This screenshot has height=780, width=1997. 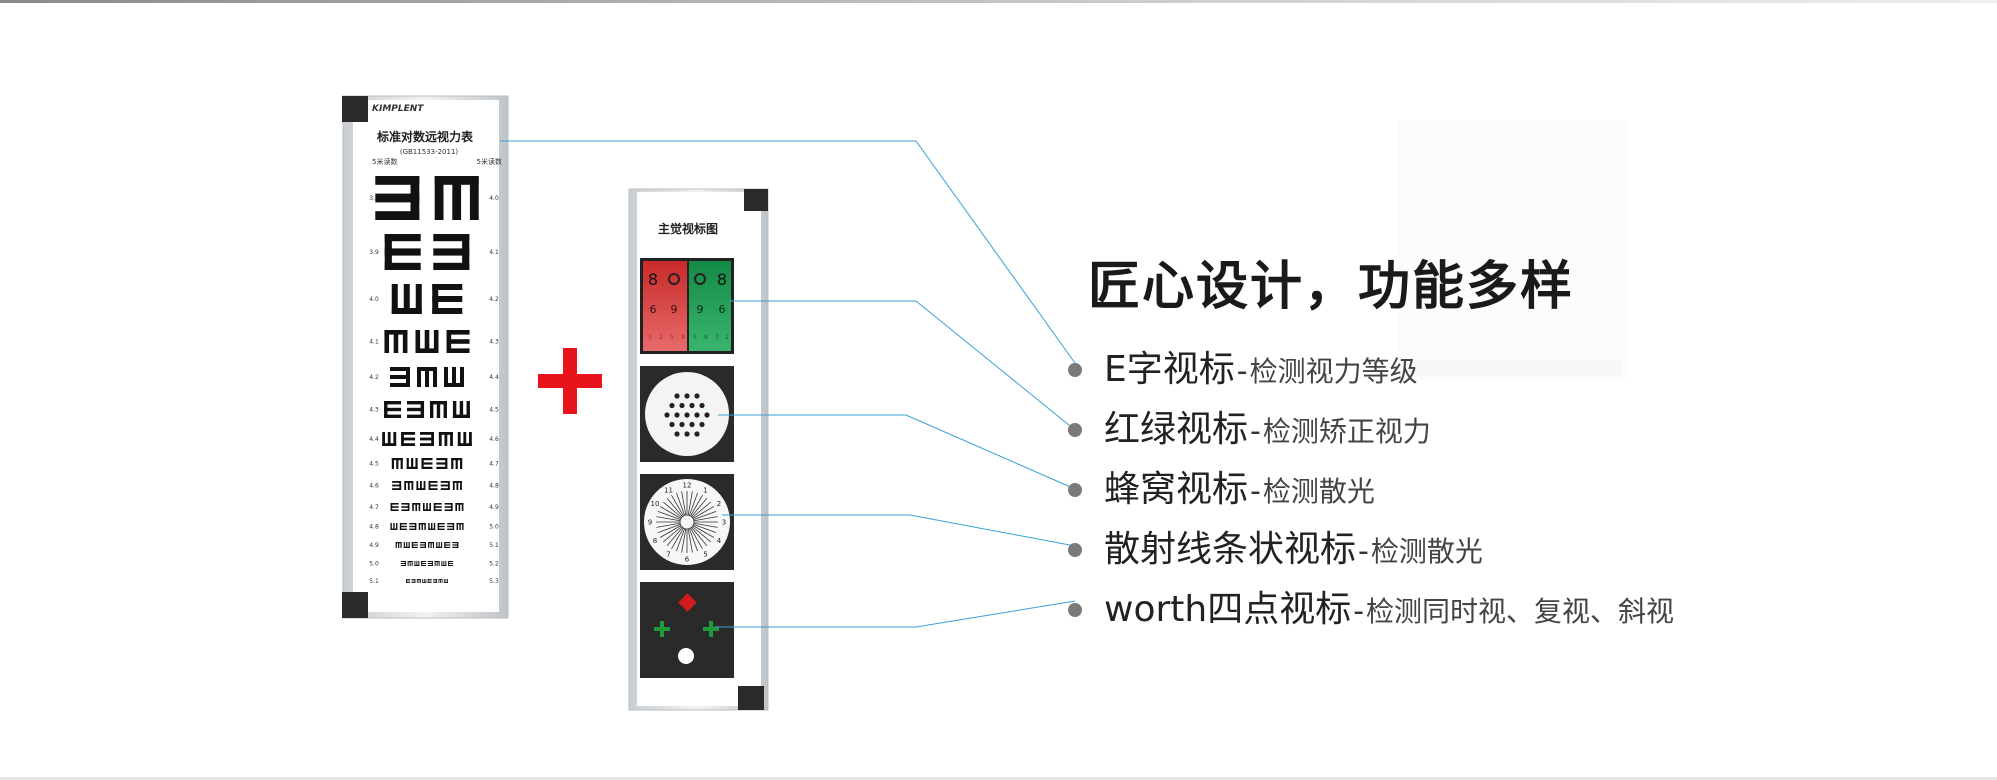 I want to click on acuity-value-right: 4.9, so click(x=494, y=507).